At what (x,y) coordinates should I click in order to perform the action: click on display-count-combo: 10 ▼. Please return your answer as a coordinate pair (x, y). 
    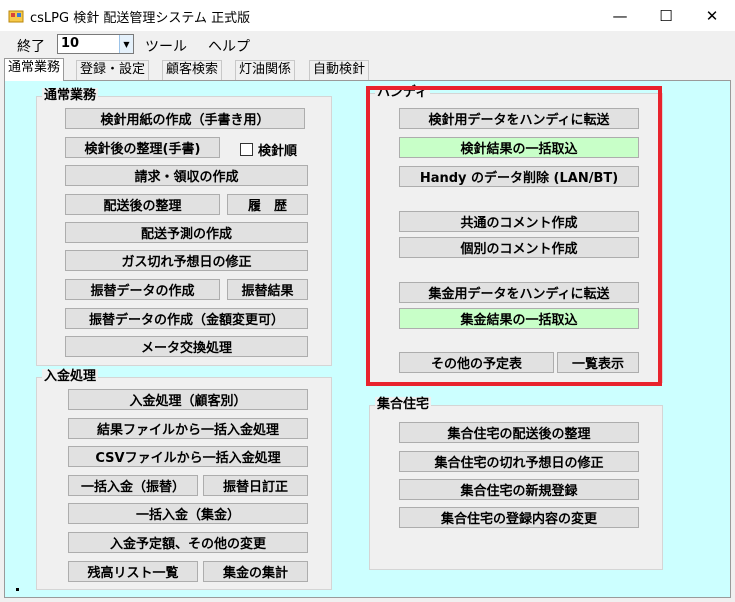
    Looking at the image, I should click on (95, 44).